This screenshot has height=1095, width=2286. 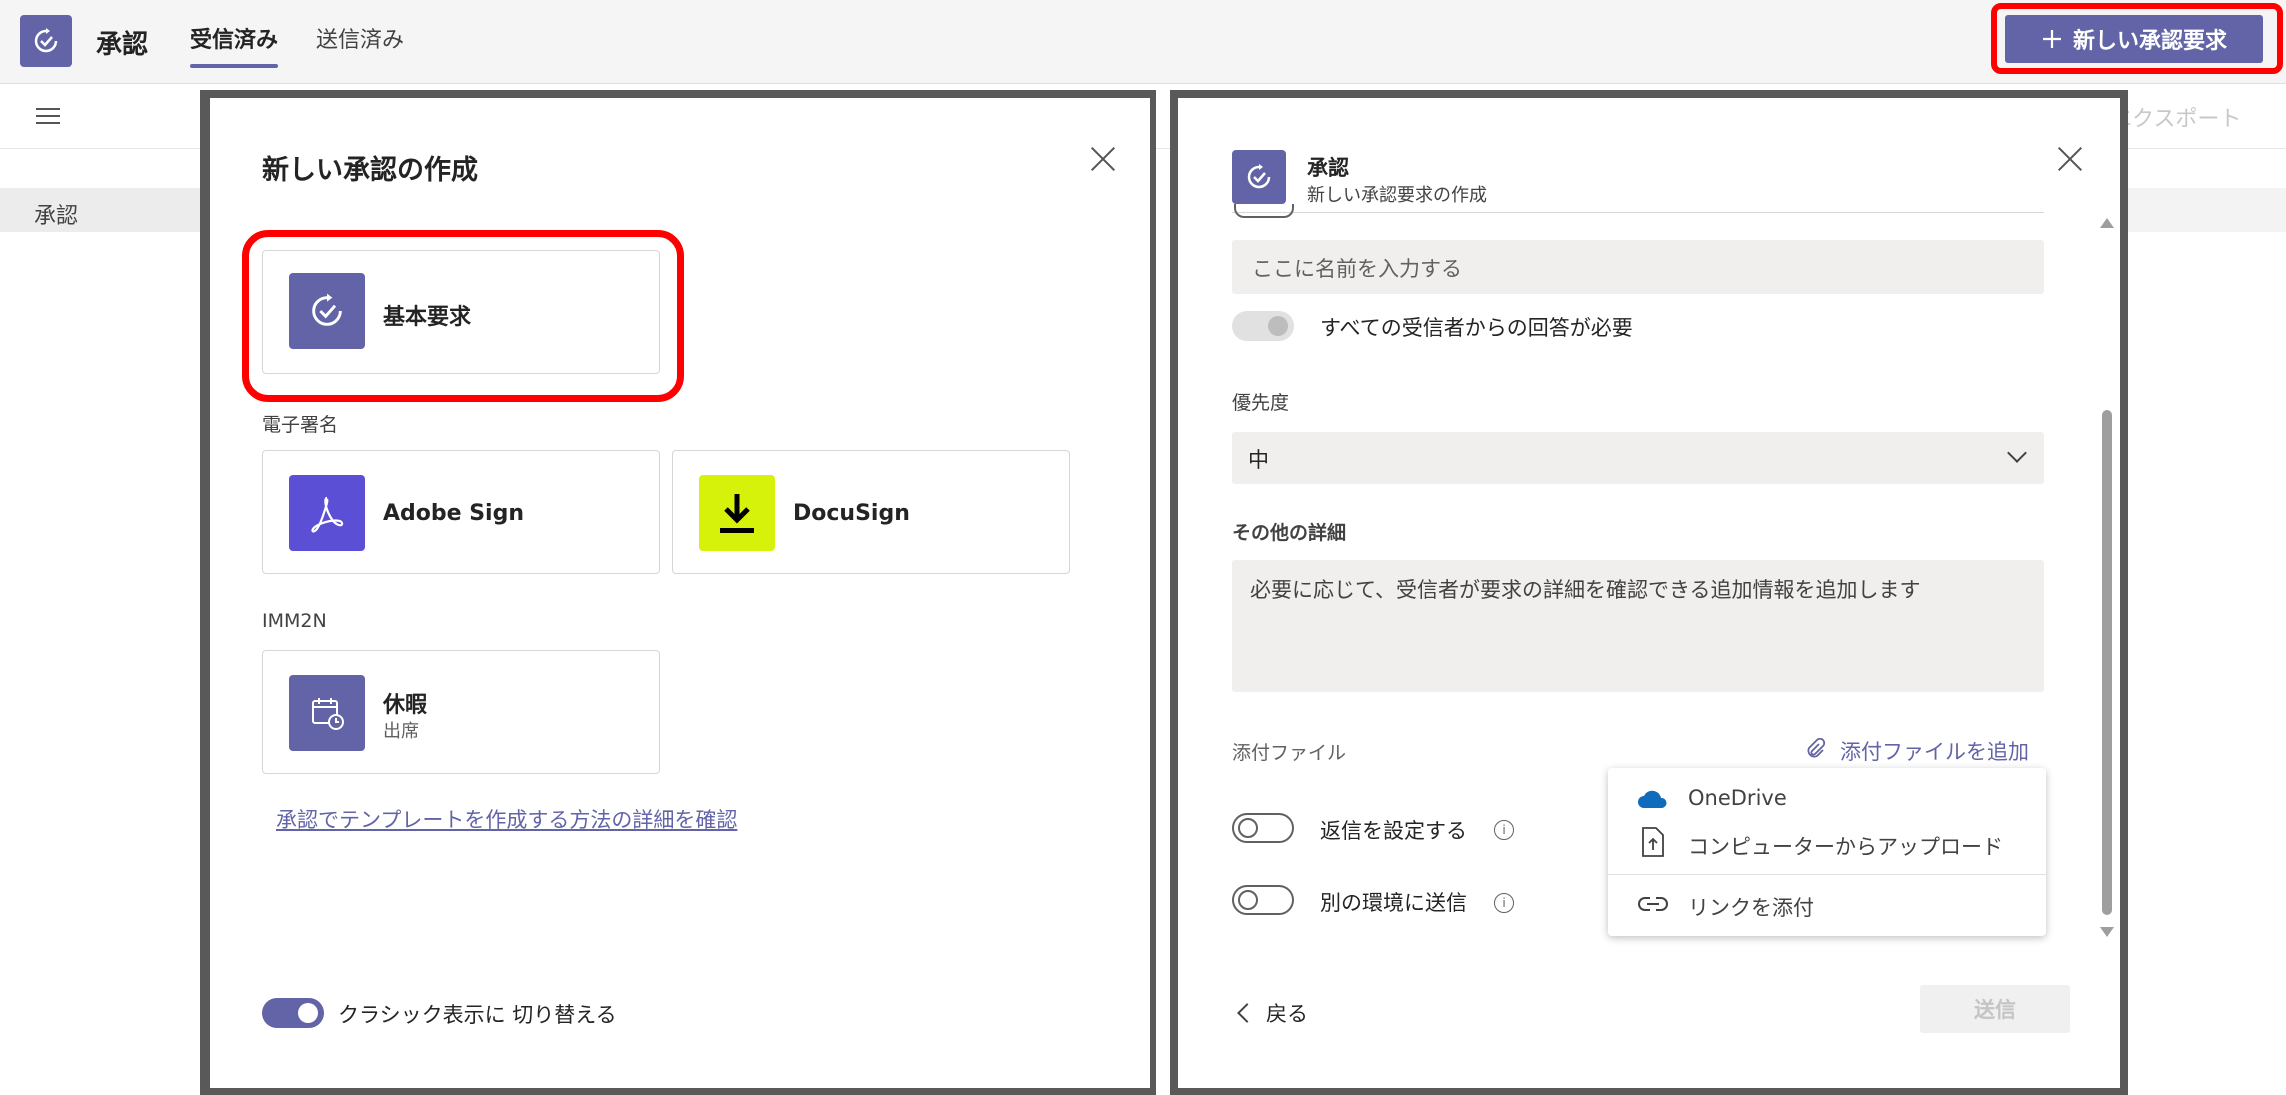 What do you see at coordinates (1263, 326) in the screenshot?
I see `require-all-toggle` at bounding box center [1263, 326].